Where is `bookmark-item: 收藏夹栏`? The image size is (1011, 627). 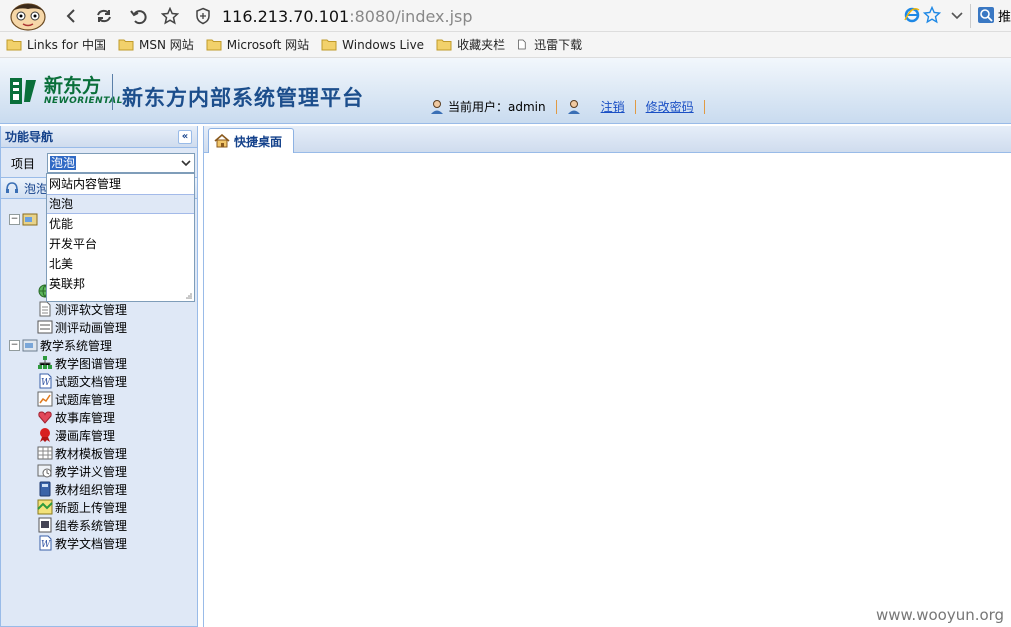
bookmark-item: 收藏夹栏 is located at coordinates (470, 44).